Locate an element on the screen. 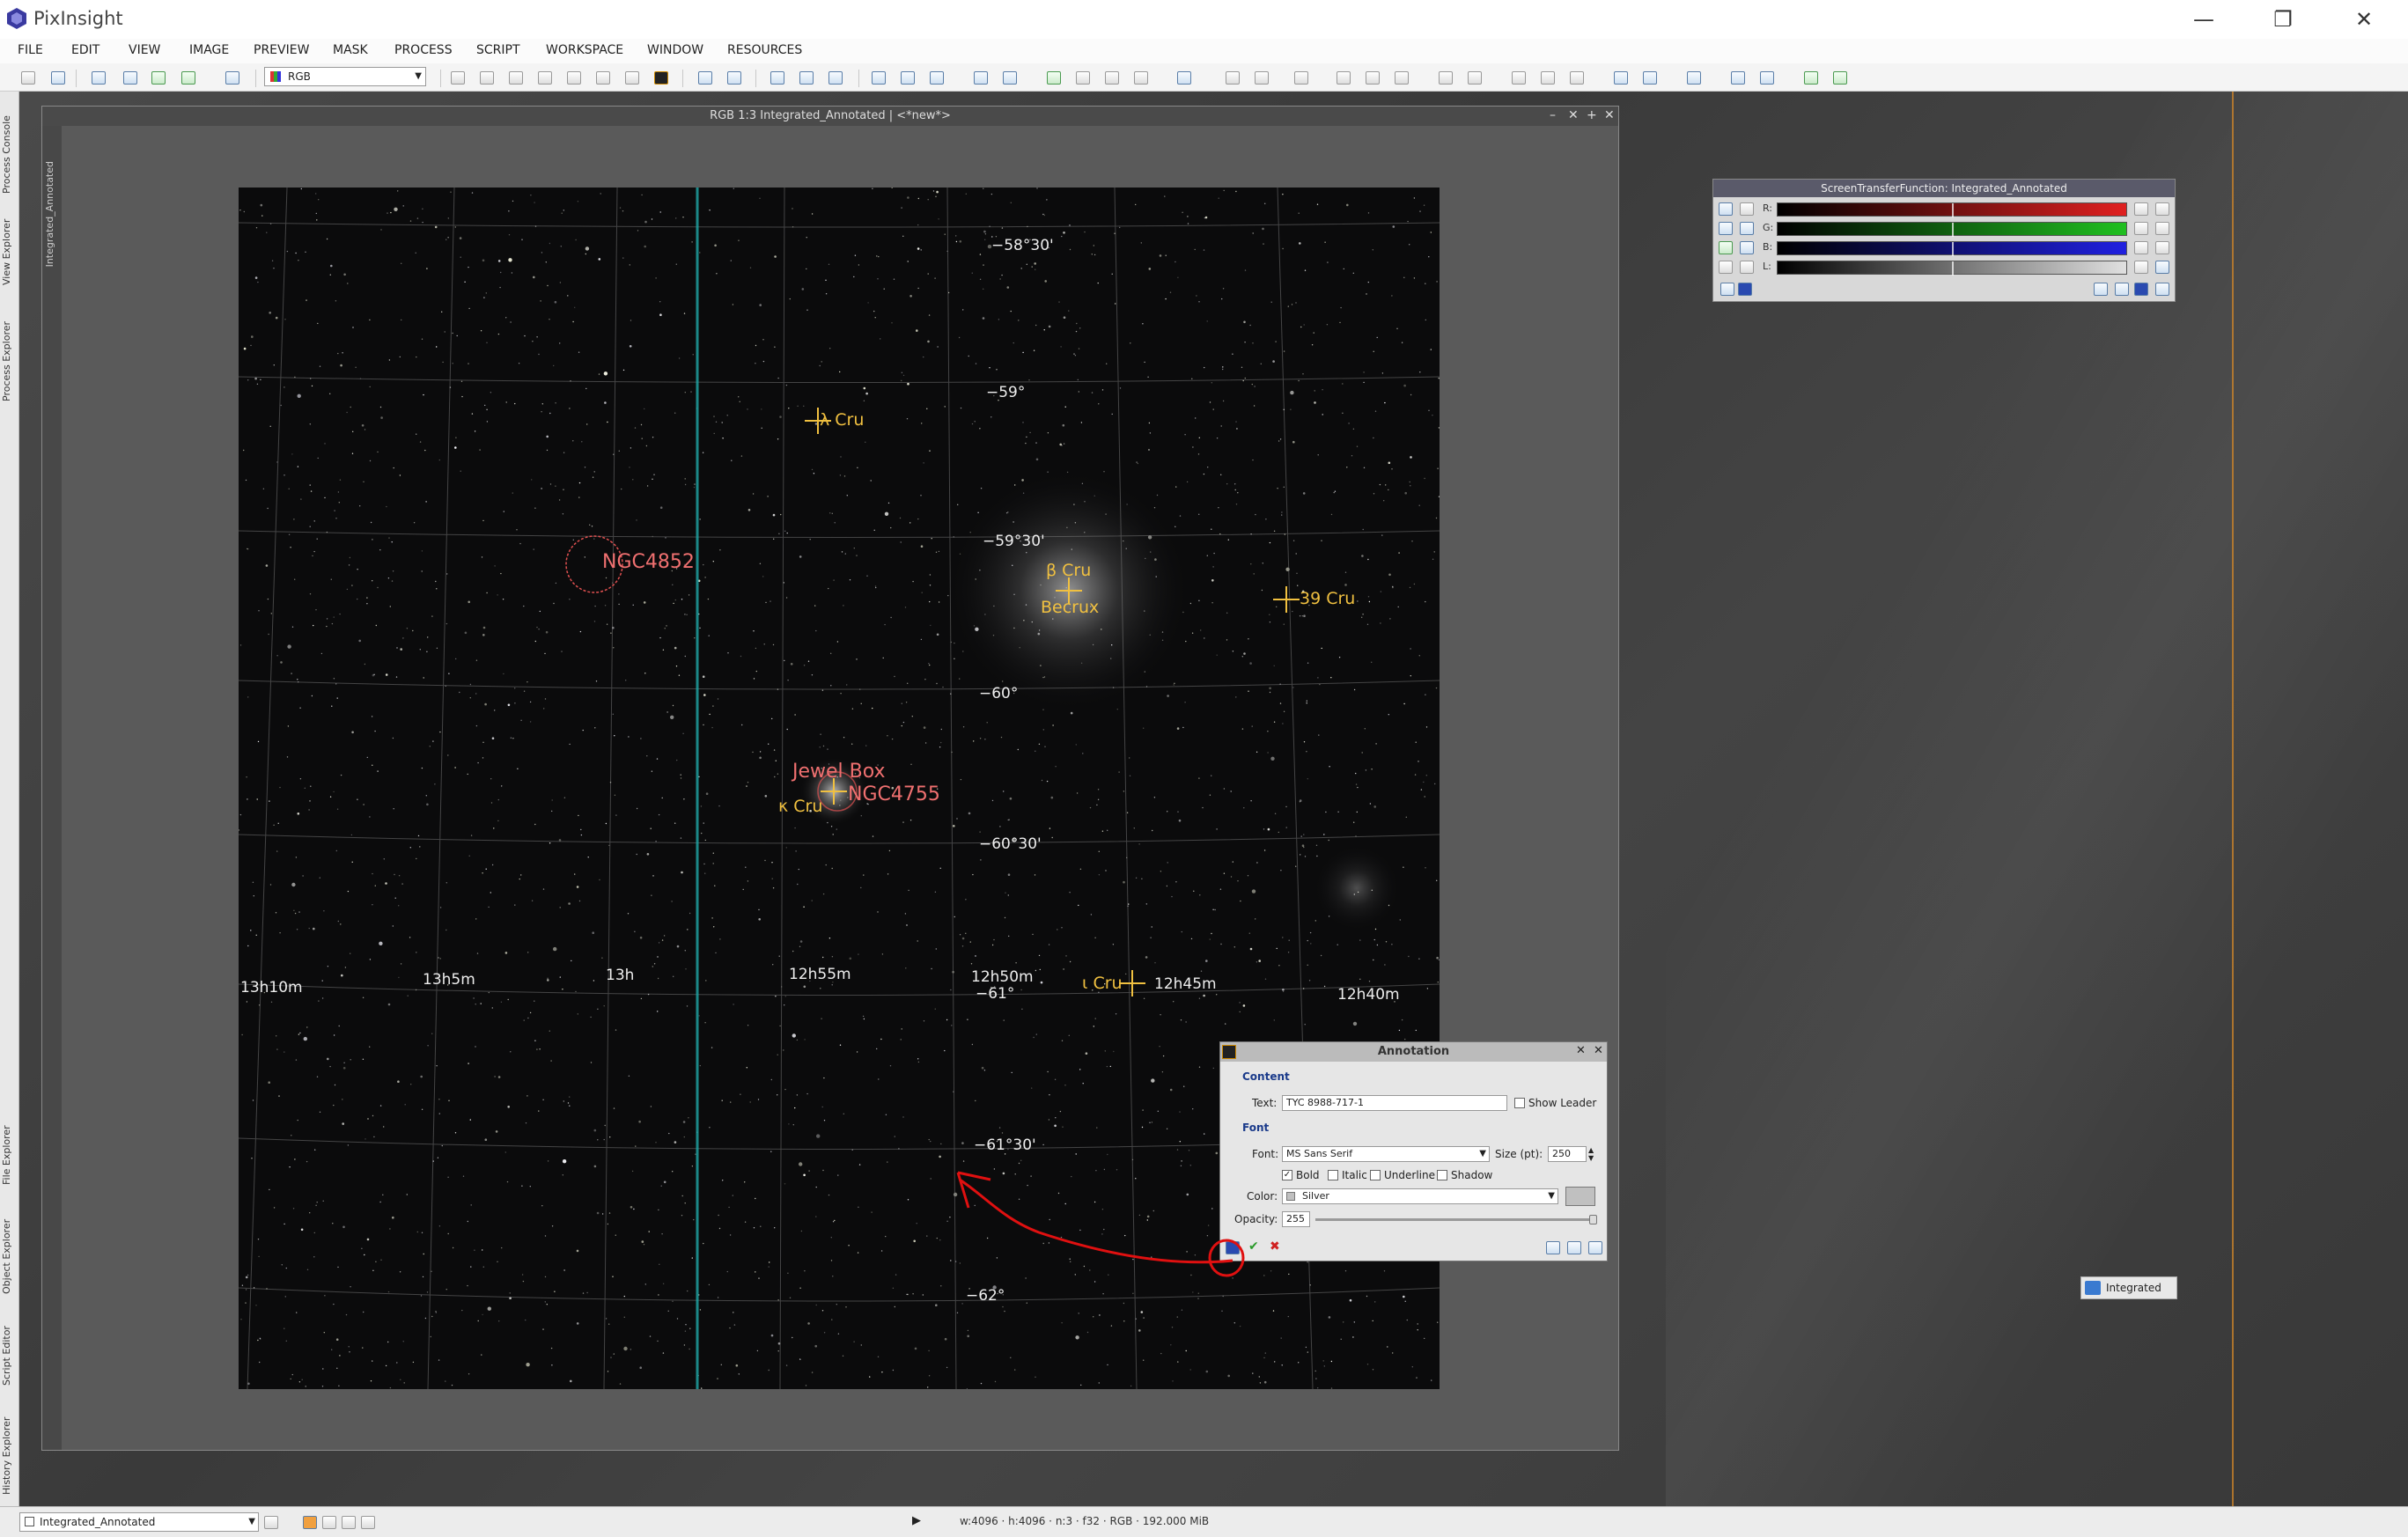  window-restore-icon: ✕ is located at coordinates (1573, 115).